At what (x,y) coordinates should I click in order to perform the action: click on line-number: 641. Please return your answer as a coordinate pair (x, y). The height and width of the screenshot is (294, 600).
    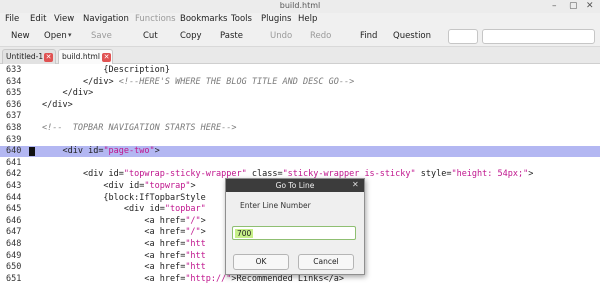
    Looking at the image, I should click on (14, 162).